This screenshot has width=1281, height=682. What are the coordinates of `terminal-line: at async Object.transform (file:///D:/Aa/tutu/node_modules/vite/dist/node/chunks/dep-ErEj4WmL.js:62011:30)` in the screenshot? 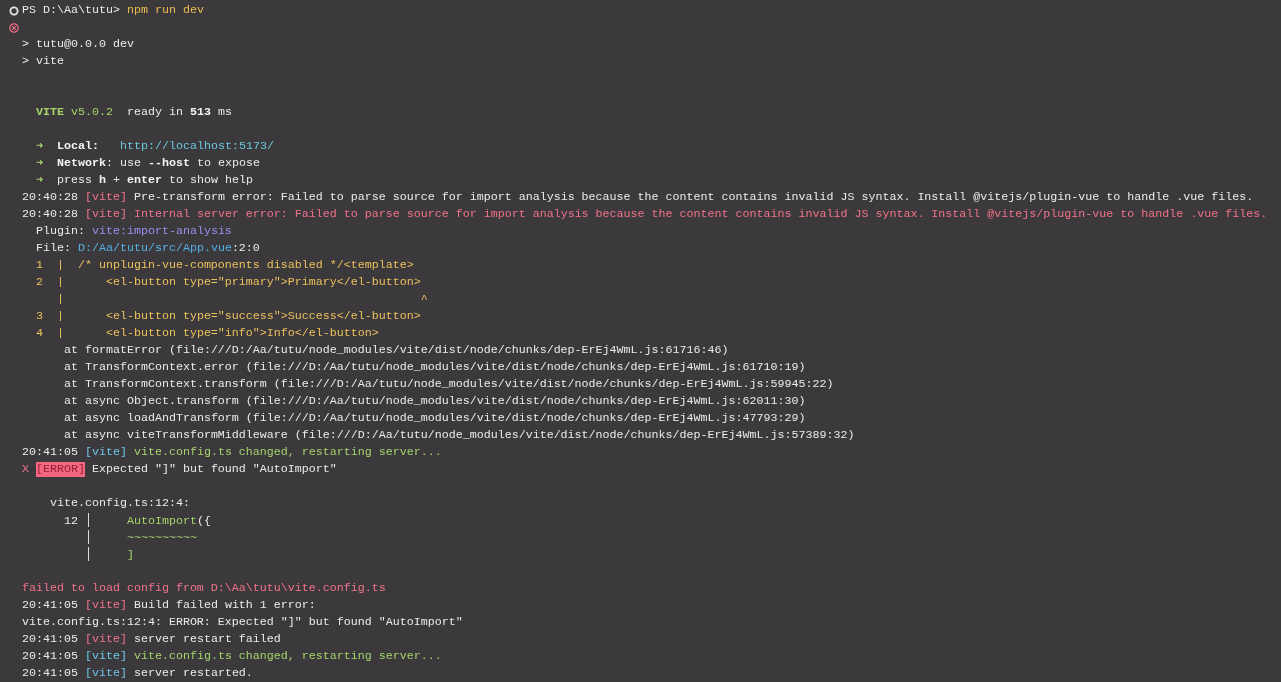 It's located at (435, 401).